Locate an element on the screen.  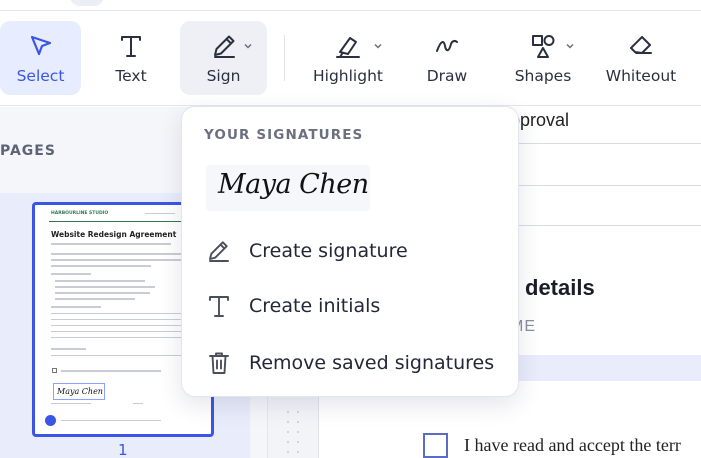
tool-draw-button: Draw is located at coordinates (447, 58).